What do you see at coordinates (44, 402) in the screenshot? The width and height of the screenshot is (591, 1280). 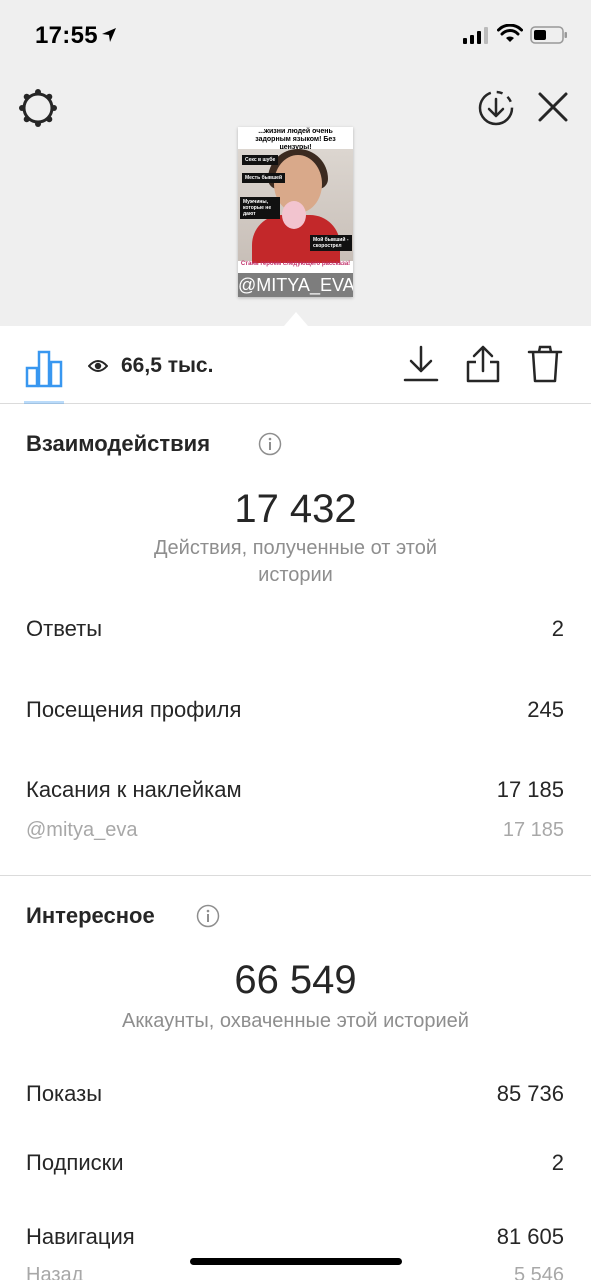 I see `insights-tab-indicator` at bounding box center [44, 402].